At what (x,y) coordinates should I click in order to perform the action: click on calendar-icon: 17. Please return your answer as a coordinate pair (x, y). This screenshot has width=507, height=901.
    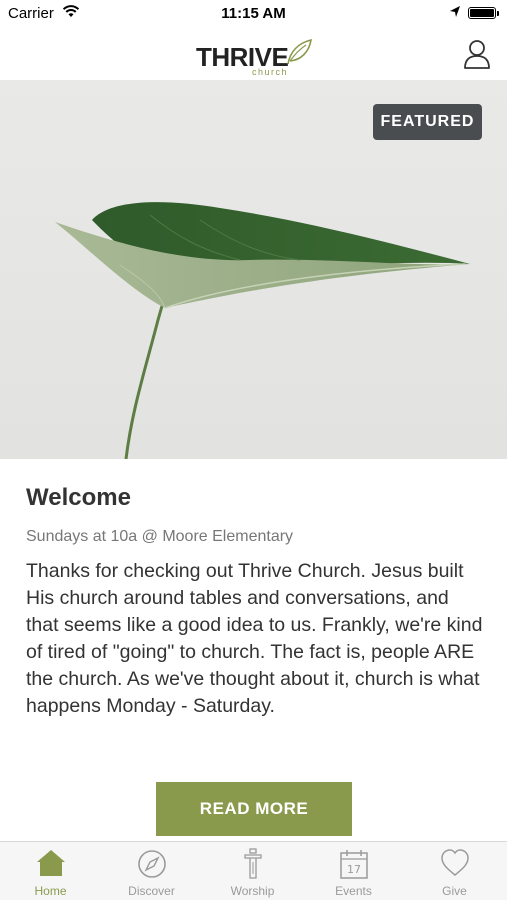
    Looking at the image, I should click on (353, 864).